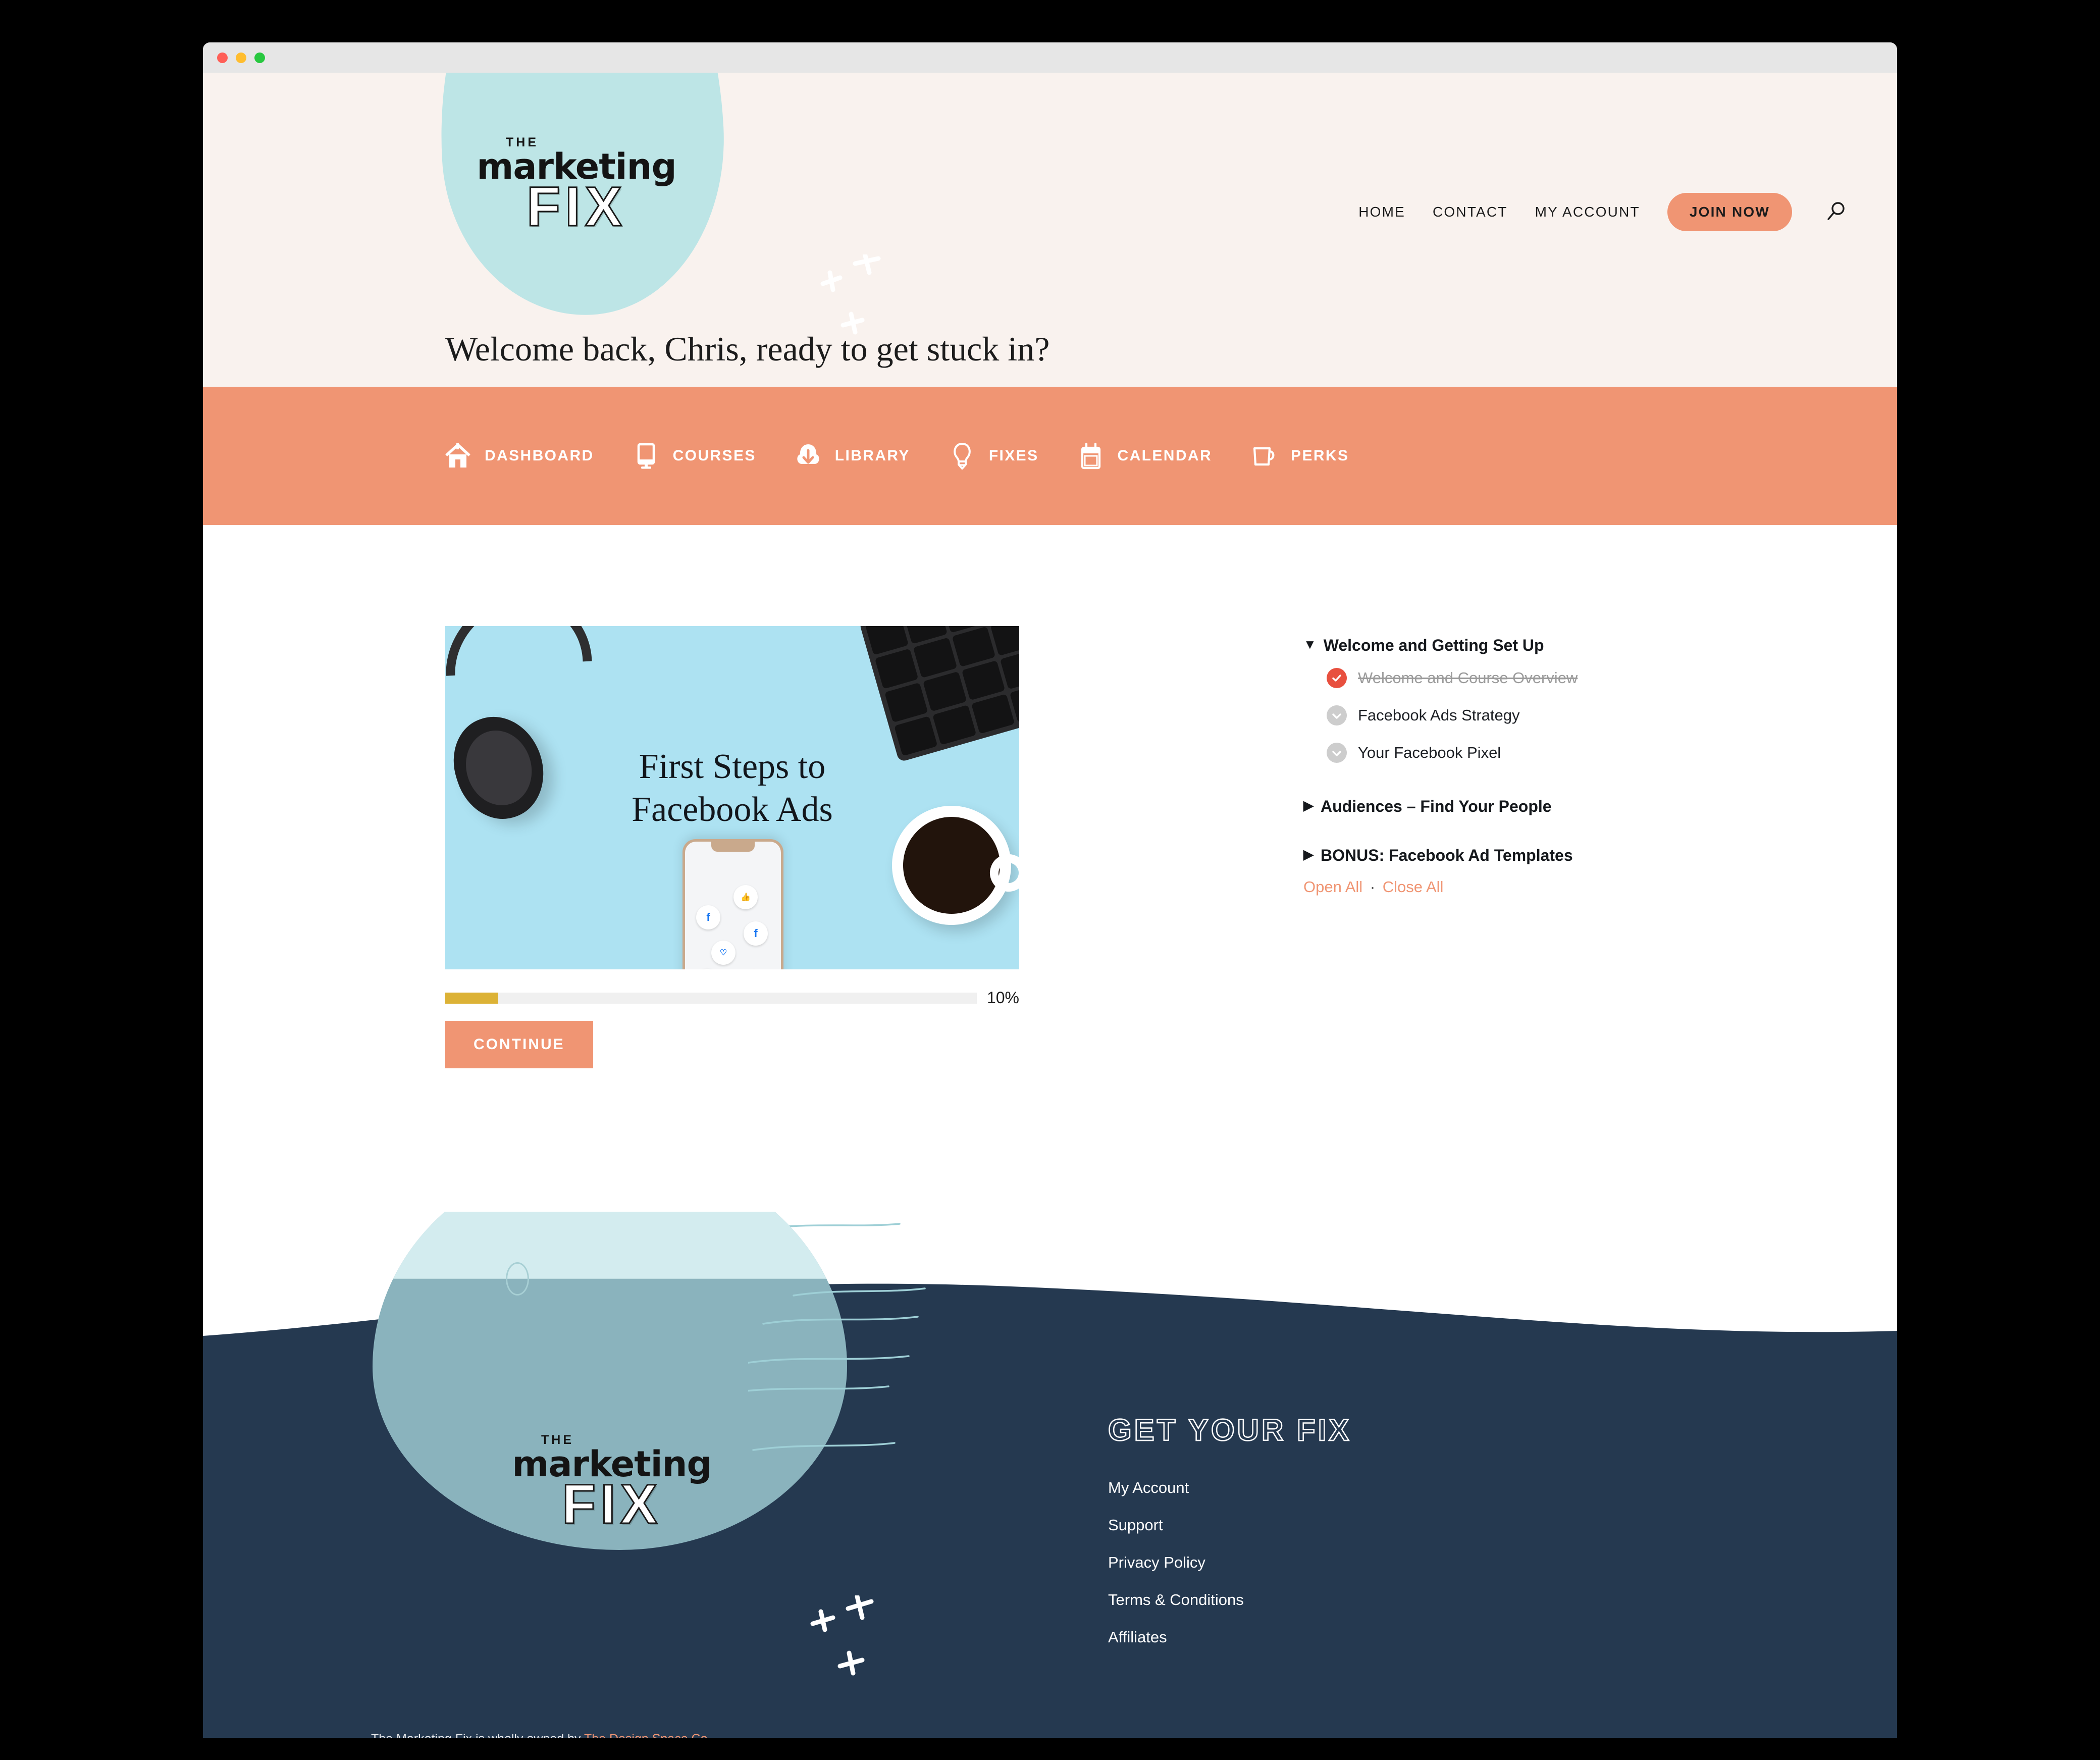 Image resolution: width=2100 pixels, height=1760 pixels. Describe the element at coordinates (1091, 456) in the screenshot. I see `calendar-icon` at that location.